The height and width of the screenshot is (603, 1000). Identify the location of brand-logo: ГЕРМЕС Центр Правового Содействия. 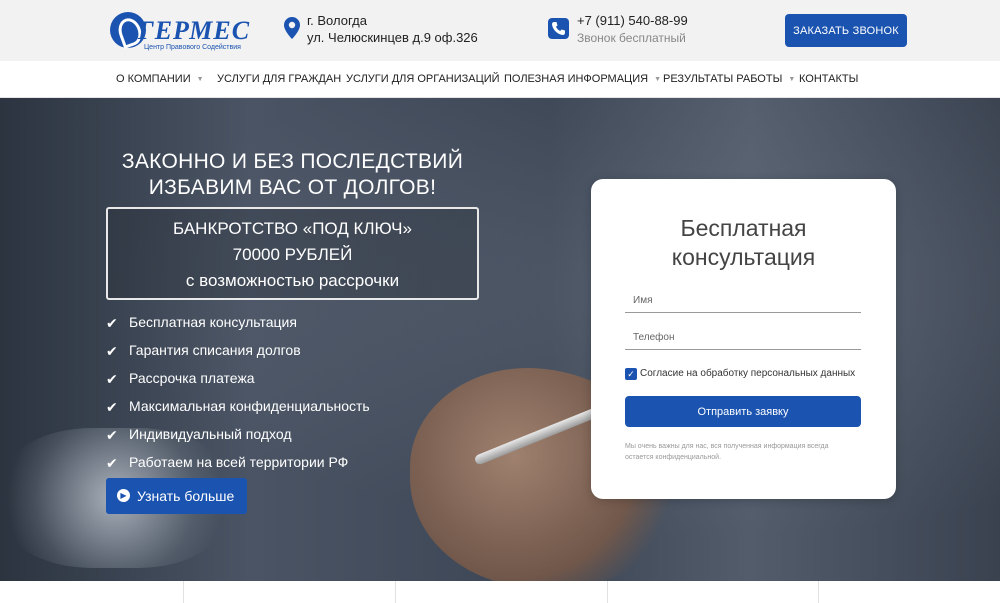
(179, 31).